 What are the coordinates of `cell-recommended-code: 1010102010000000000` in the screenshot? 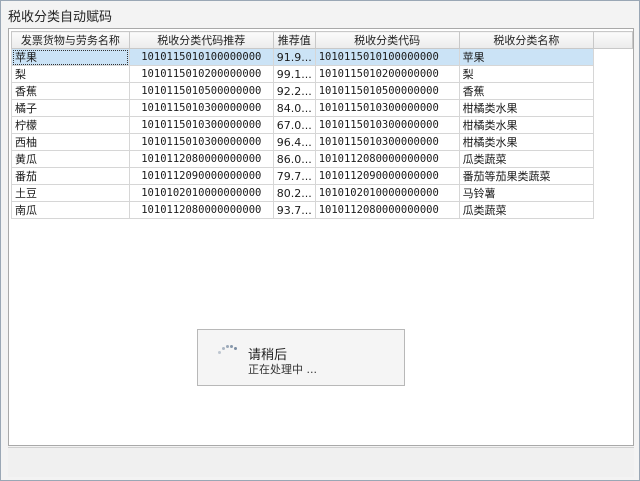 It's located at (201, 193).